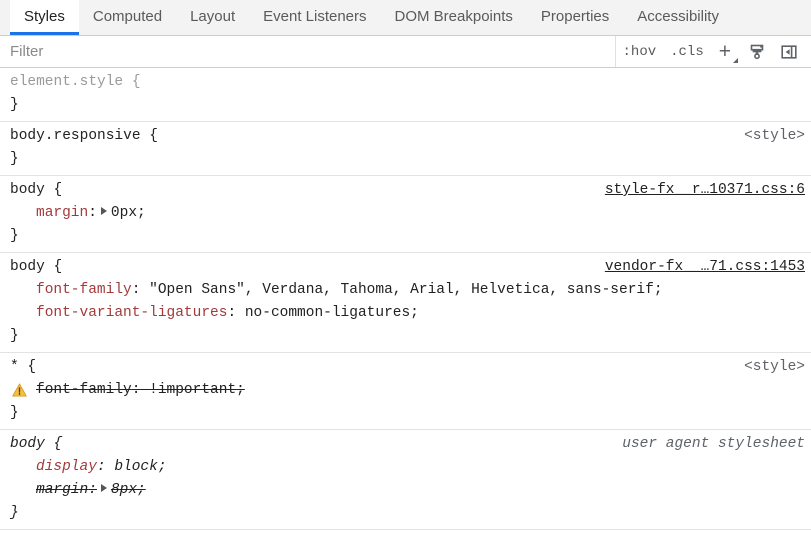 The width and height of the screenshot is (811, 559). Describe the element at coordinates (713, 444) in the screenshot. I see `stylesheet-origin-label: user agent stylesheet` at that location.